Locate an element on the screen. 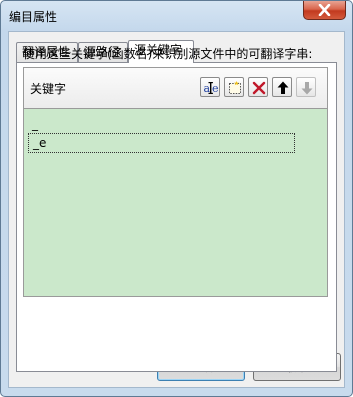 Image resolution: width=353 pixels, height=397 pixels. move-down-icon is located at coordinates (307, 88).